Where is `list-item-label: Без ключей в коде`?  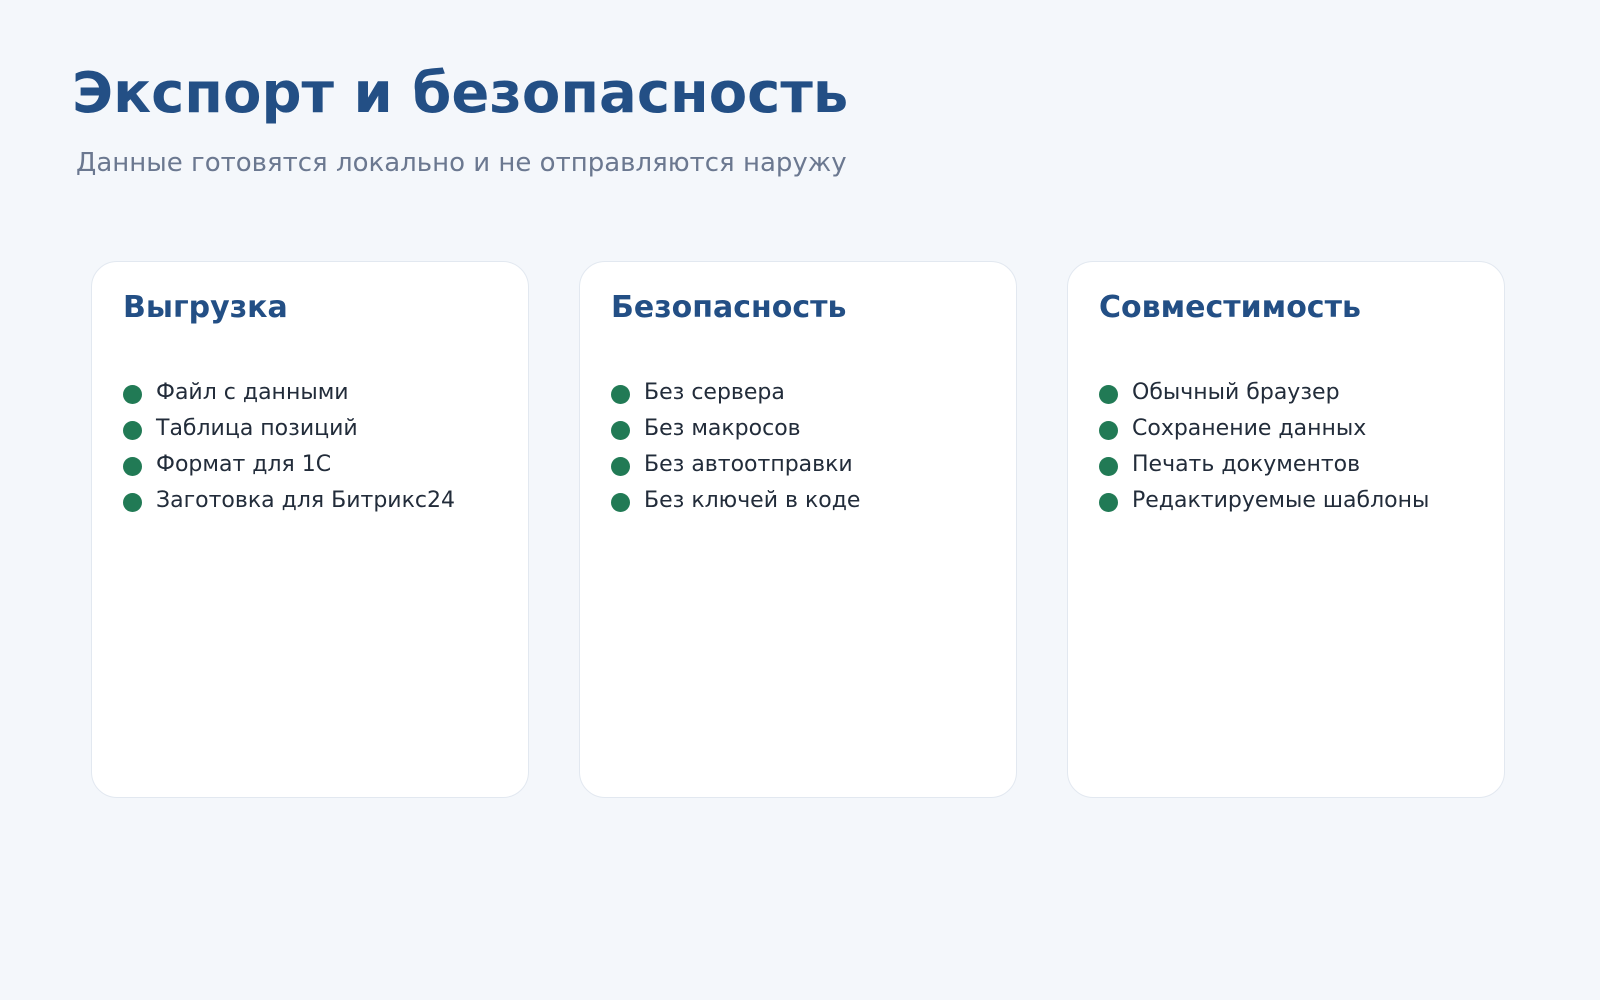
list-item-label: Без ключей в коде is located at coordinates (752, 500).